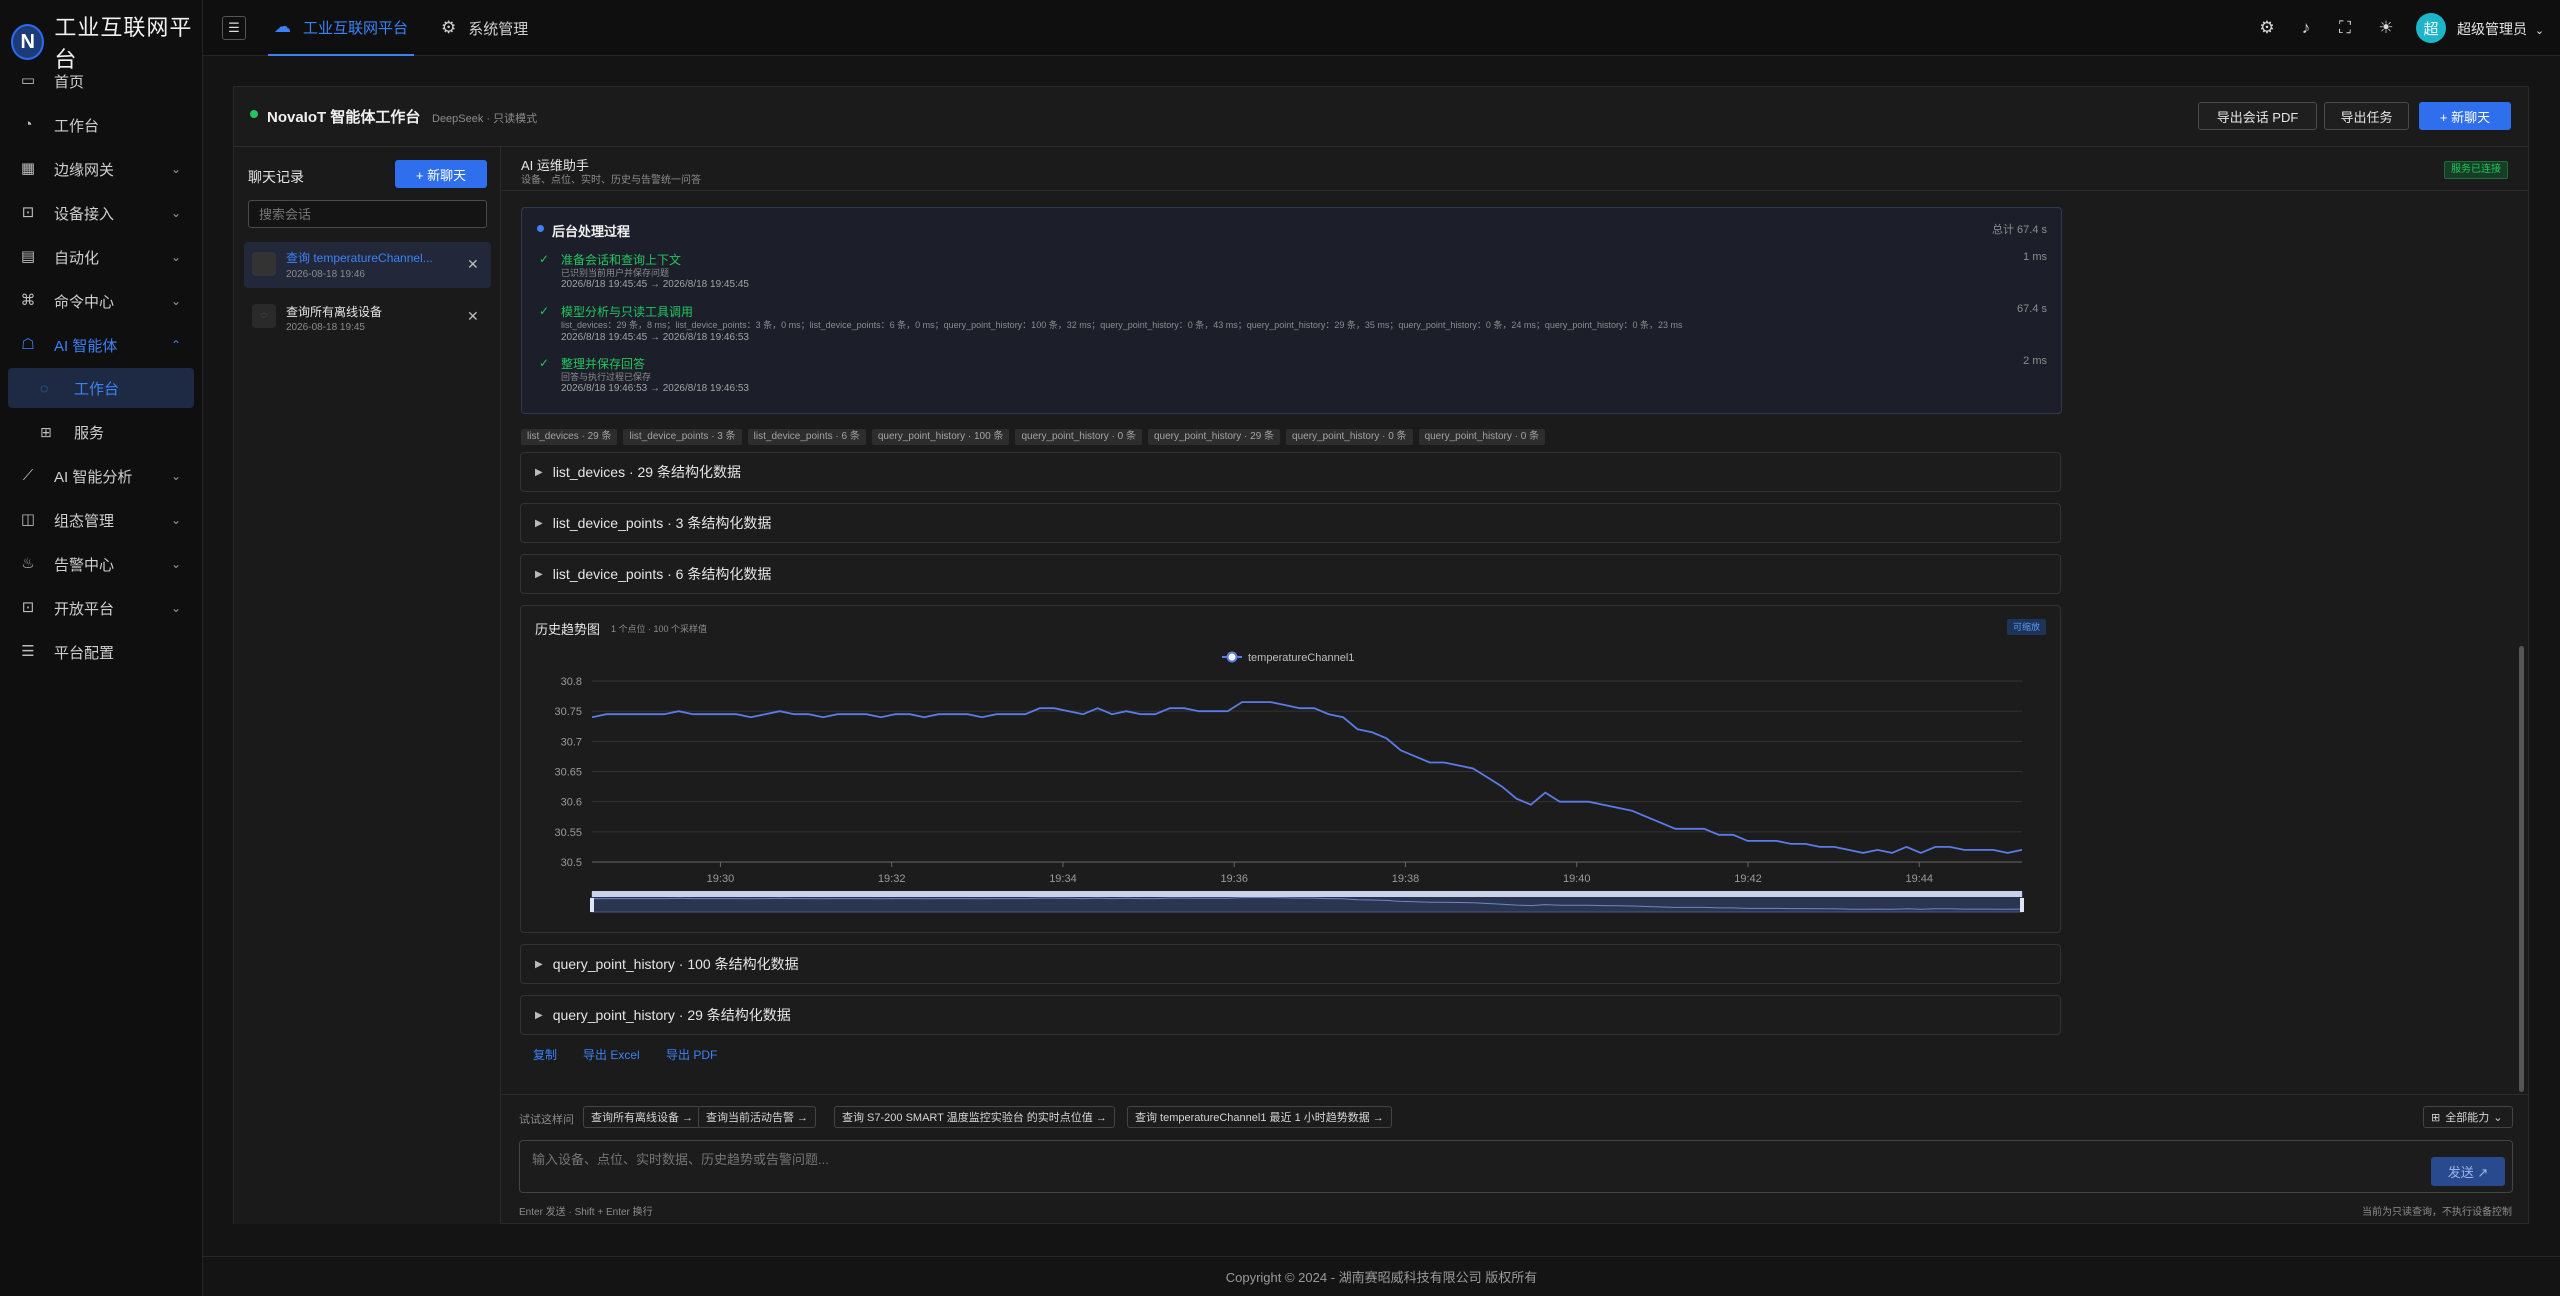 The image size is (2560, 1296). I want to click on automation-icon: ▤, so click(28, 256).